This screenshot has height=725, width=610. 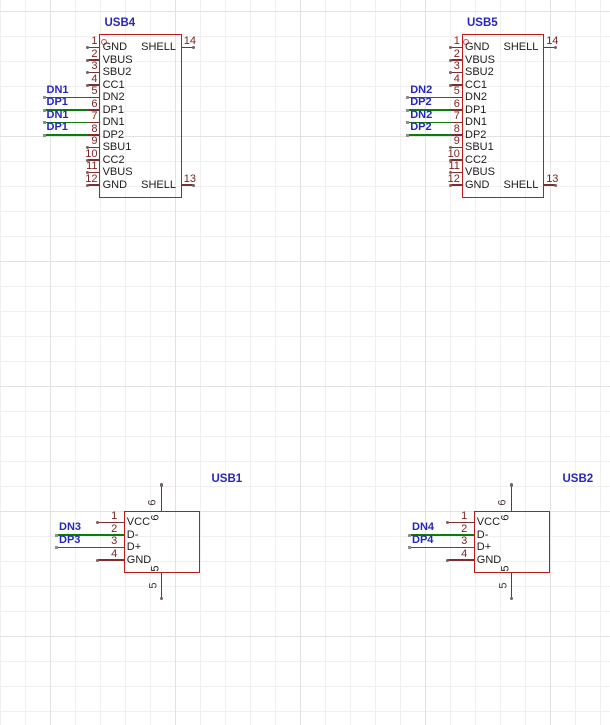 What do you see at coordinates (464, 528) in the screenshot?
I see `pin-number: 2` at bounding box center [464, 528].